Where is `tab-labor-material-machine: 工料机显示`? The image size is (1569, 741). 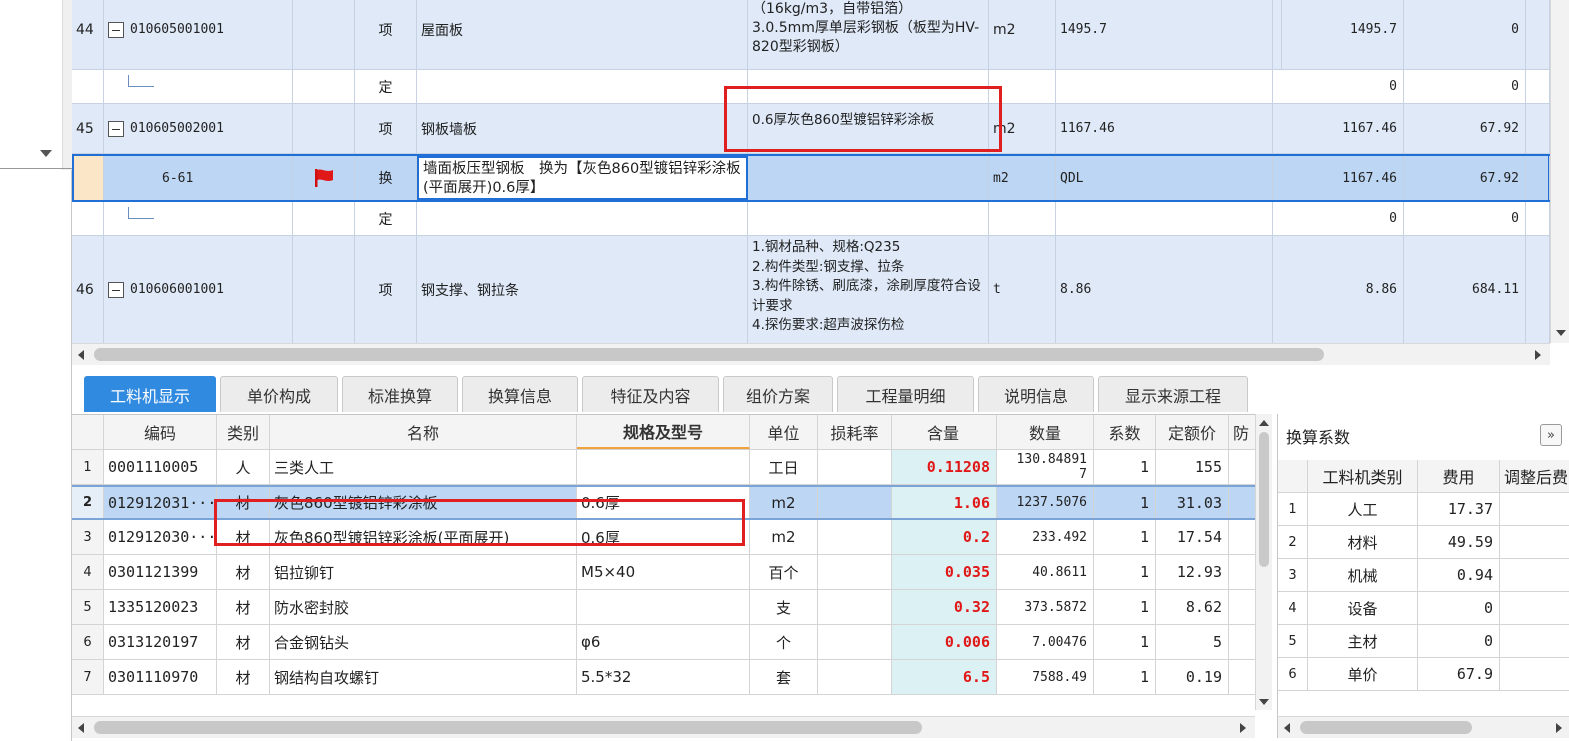
tab-labor-material-machine: 工料机显示 is located at coordinates (150, 394).